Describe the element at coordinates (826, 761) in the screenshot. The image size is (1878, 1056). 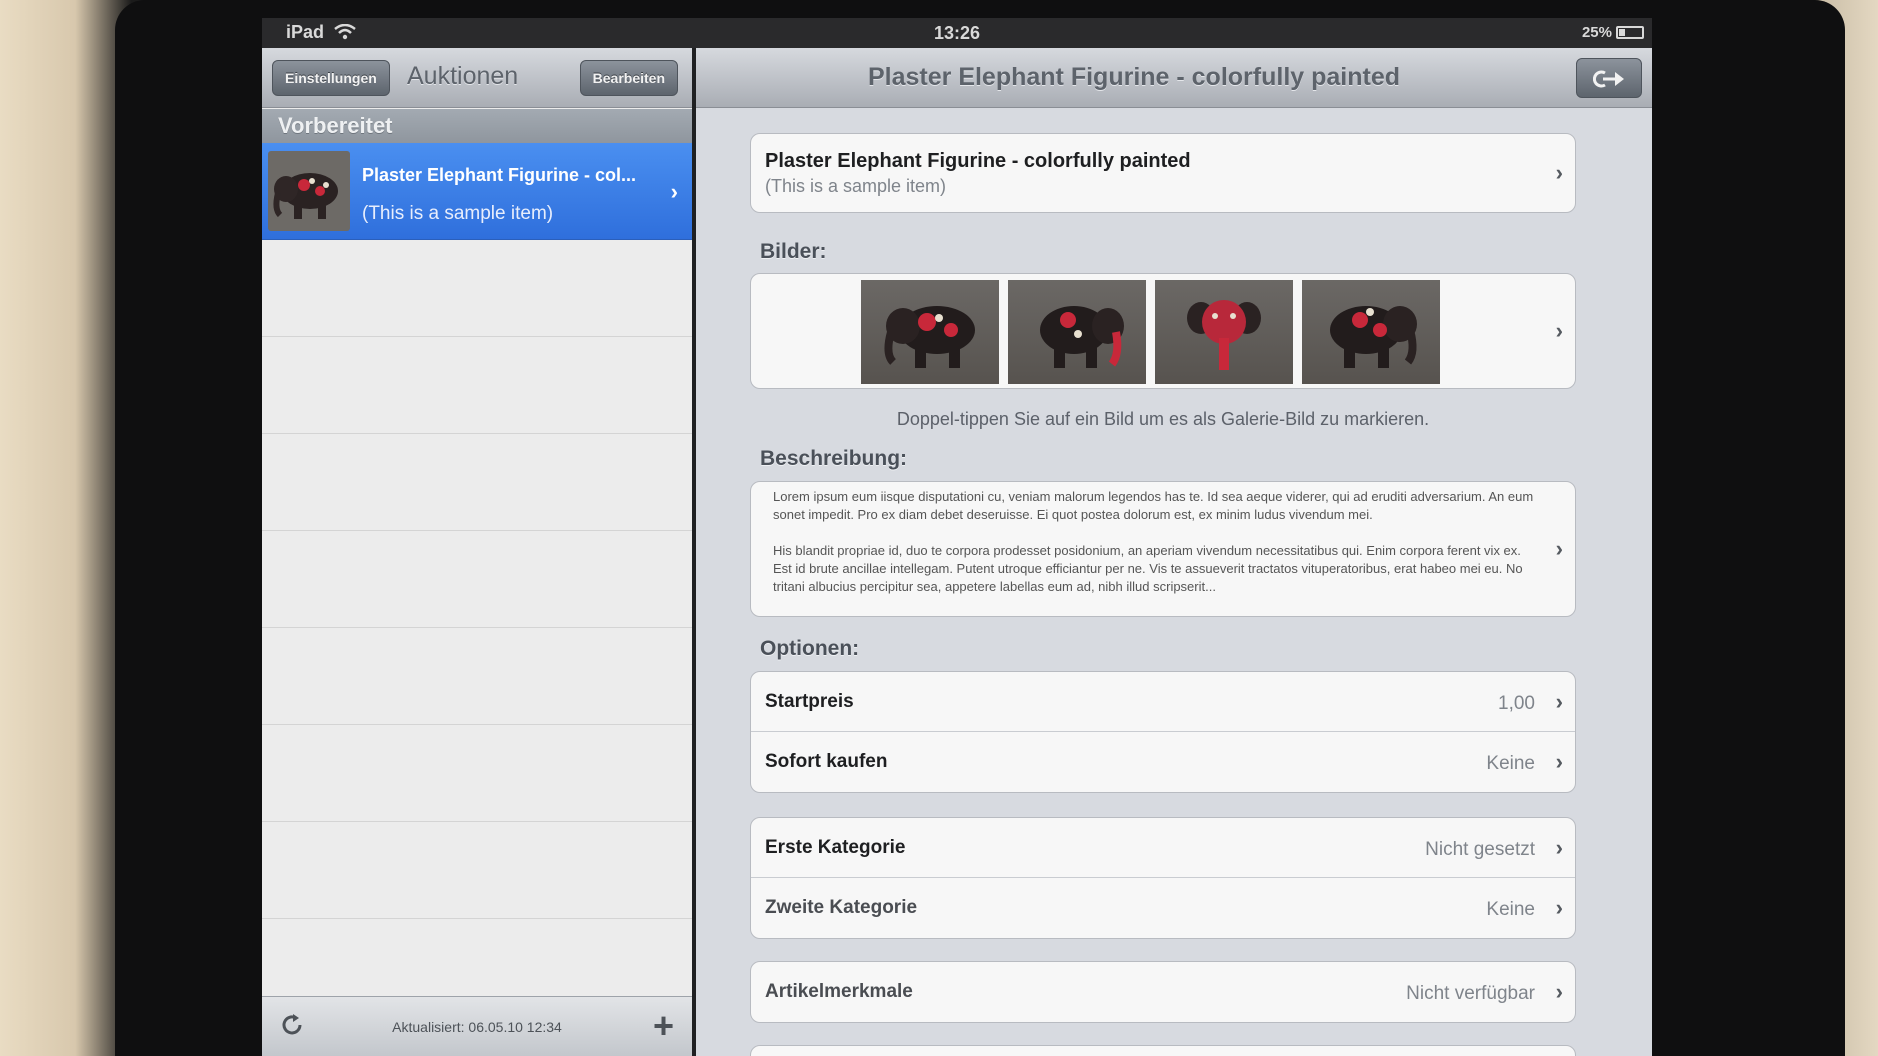
I see `option-label: Sofort kaufen` at that location.